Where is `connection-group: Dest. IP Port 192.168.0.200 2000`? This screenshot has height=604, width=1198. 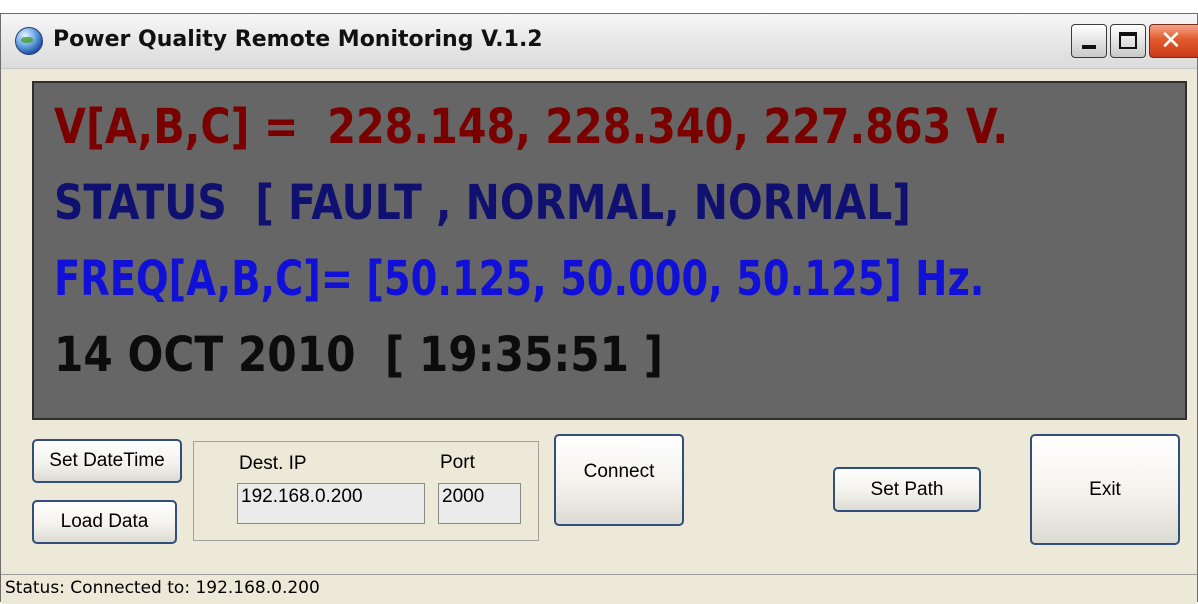 connection-group: Dest. IP Port 192.168.0.200 2000 is located at coordinates (366, 491).